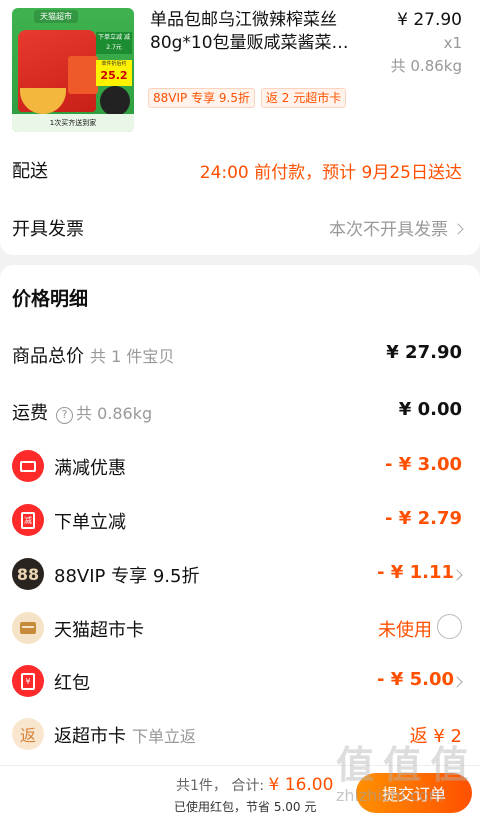 The width and height of the screenshot is (480, 818). Describe the element at coordinates (73, 123) in the screenshot. I see `image-bottom-banner: 1次买齐送到家` at that location.